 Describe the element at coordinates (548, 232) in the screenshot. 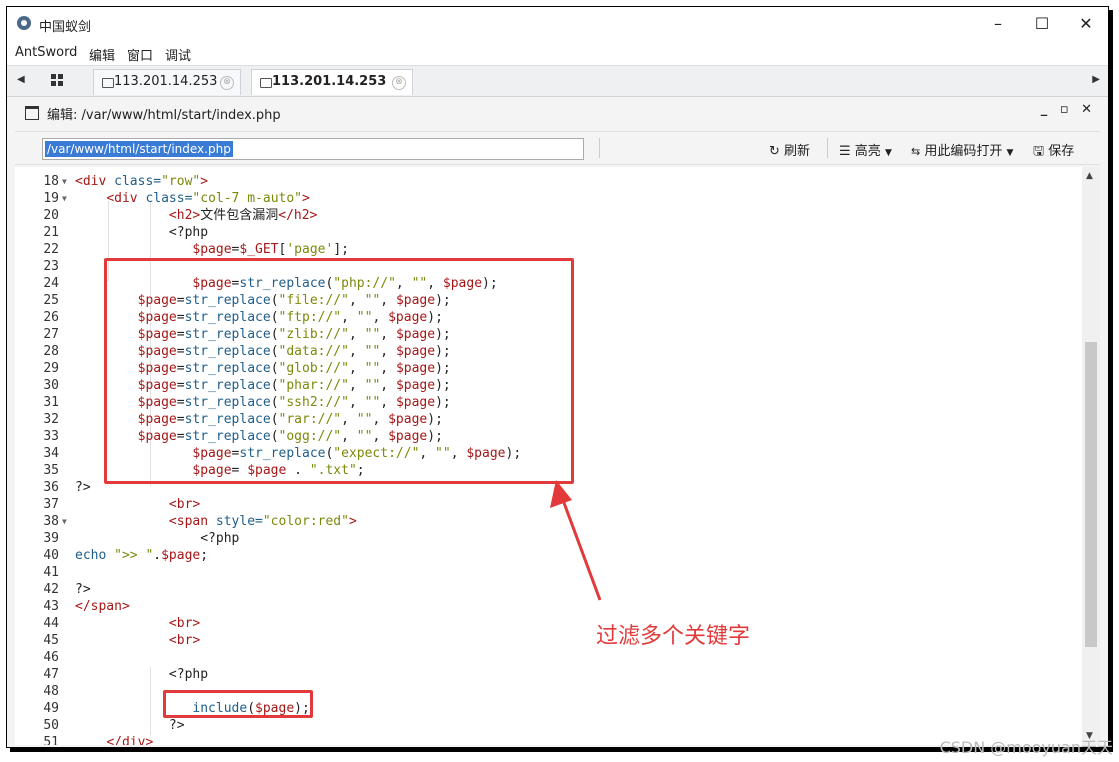

I see `code-line: 21 <?php` at that location.